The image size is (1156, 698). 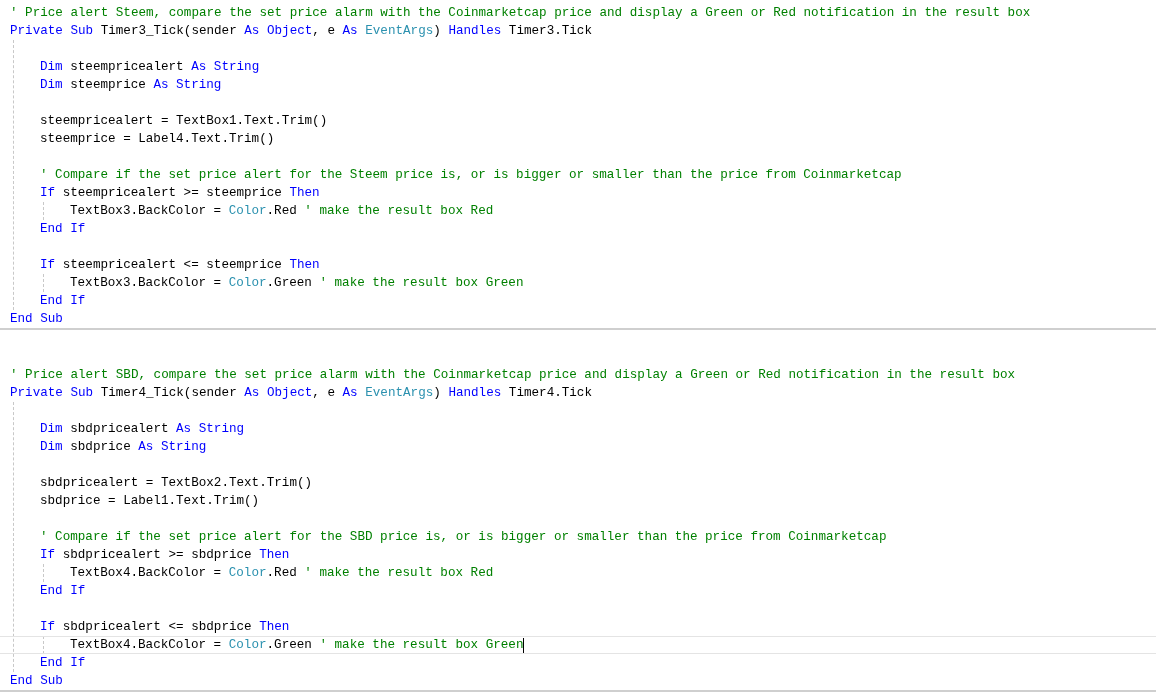 I want to click on code-line: Dim steempricealert As String, so click(x=150, y=67).